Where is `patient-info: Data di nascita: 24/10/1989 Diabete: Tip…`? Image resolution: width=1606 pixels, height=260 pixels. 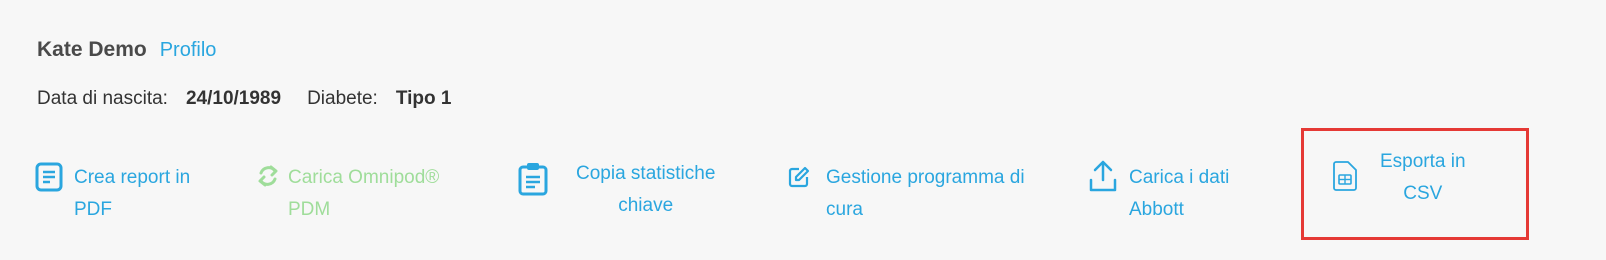
patient-info: Data di nascita: 24/10/1989 Diabete: Tip… is located at coordinates (257, 99).